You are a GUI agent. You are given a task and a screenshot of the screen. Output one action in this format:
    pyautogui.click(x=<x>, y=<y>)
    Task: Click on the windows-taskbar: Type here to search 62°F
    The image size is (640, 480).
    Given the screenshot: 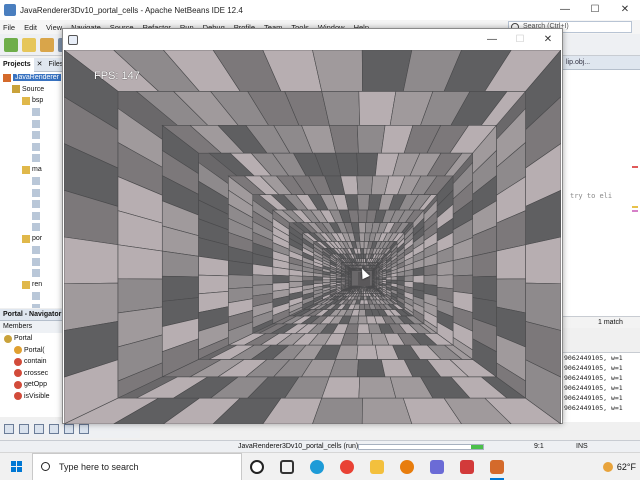 What is the action you would take?
    pyautogui.click(x=320, y=466)
    